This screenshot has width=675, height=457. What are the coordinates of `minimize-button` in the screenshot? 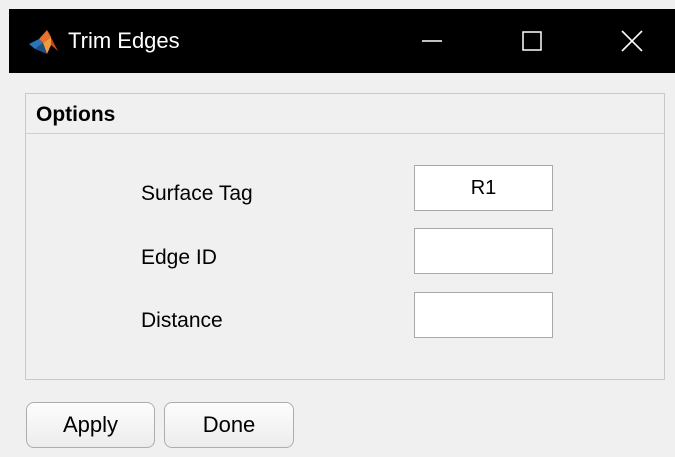 It's located at (432, 41).